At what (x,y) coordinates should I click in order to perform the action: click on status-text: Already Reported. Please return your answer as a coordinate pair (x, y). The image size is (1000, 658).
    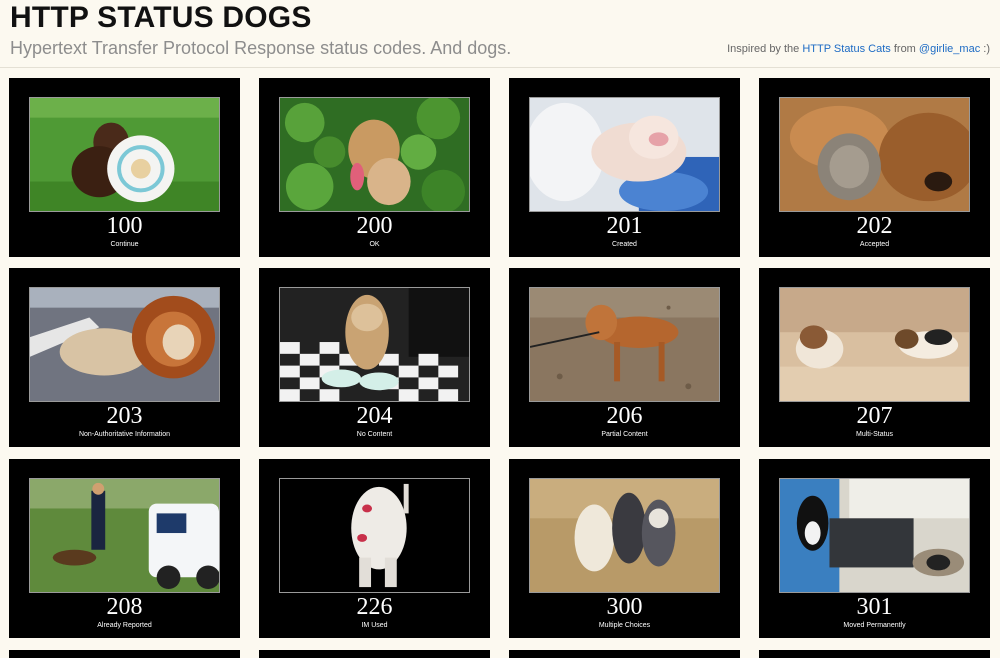
    Looking at the image, I should click on (124, 625).